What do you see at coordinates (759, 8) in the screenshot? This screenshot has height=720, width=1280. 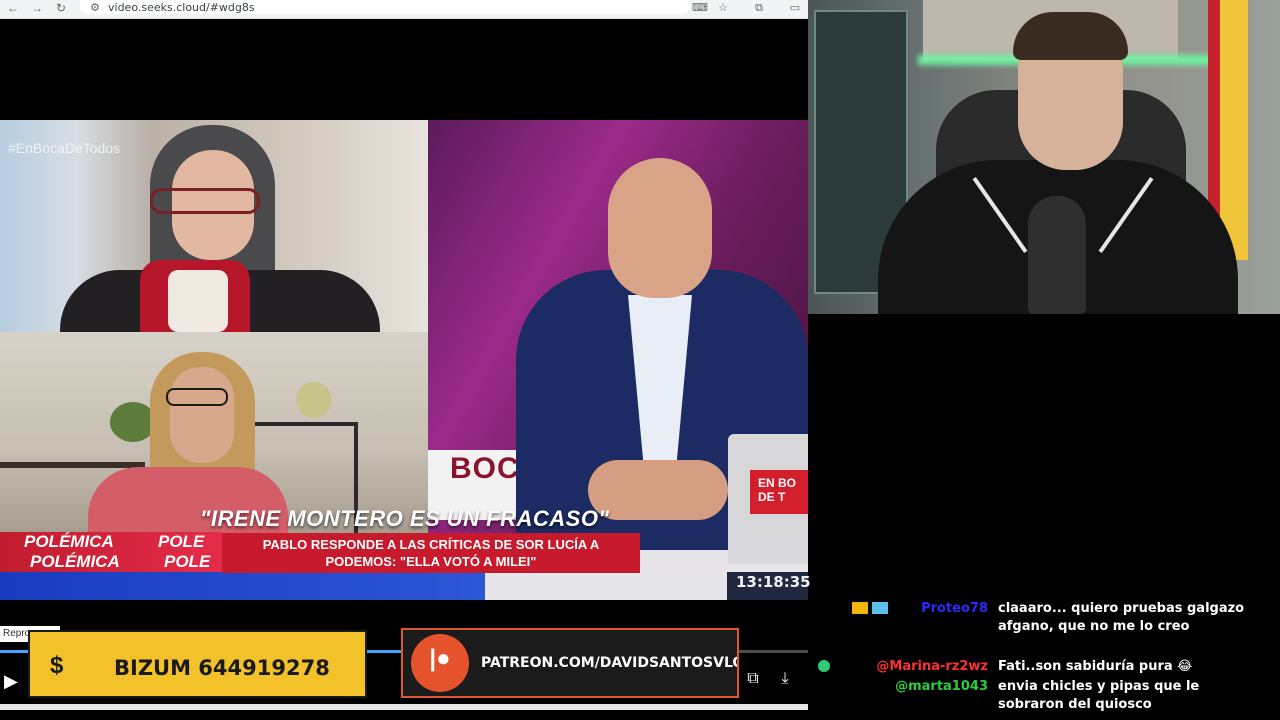 I see `extensions-icon: ⧉` at bounding box center [759, 8].